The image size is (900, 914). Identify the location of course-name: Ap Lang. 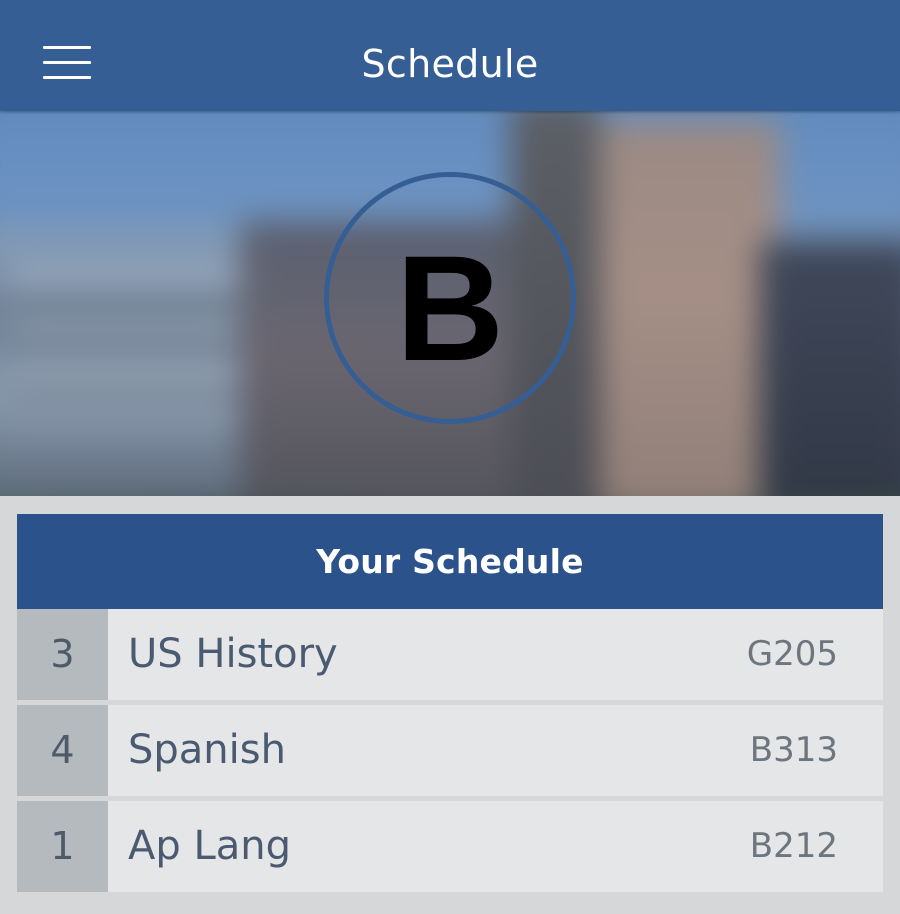
(210, 846).